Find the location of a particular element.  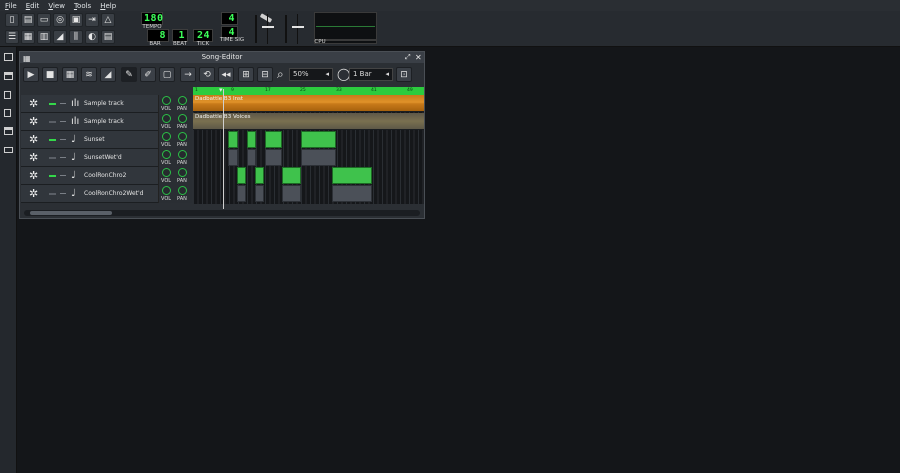

select-mode-button: ▢ is located at coordinates (167, 74).